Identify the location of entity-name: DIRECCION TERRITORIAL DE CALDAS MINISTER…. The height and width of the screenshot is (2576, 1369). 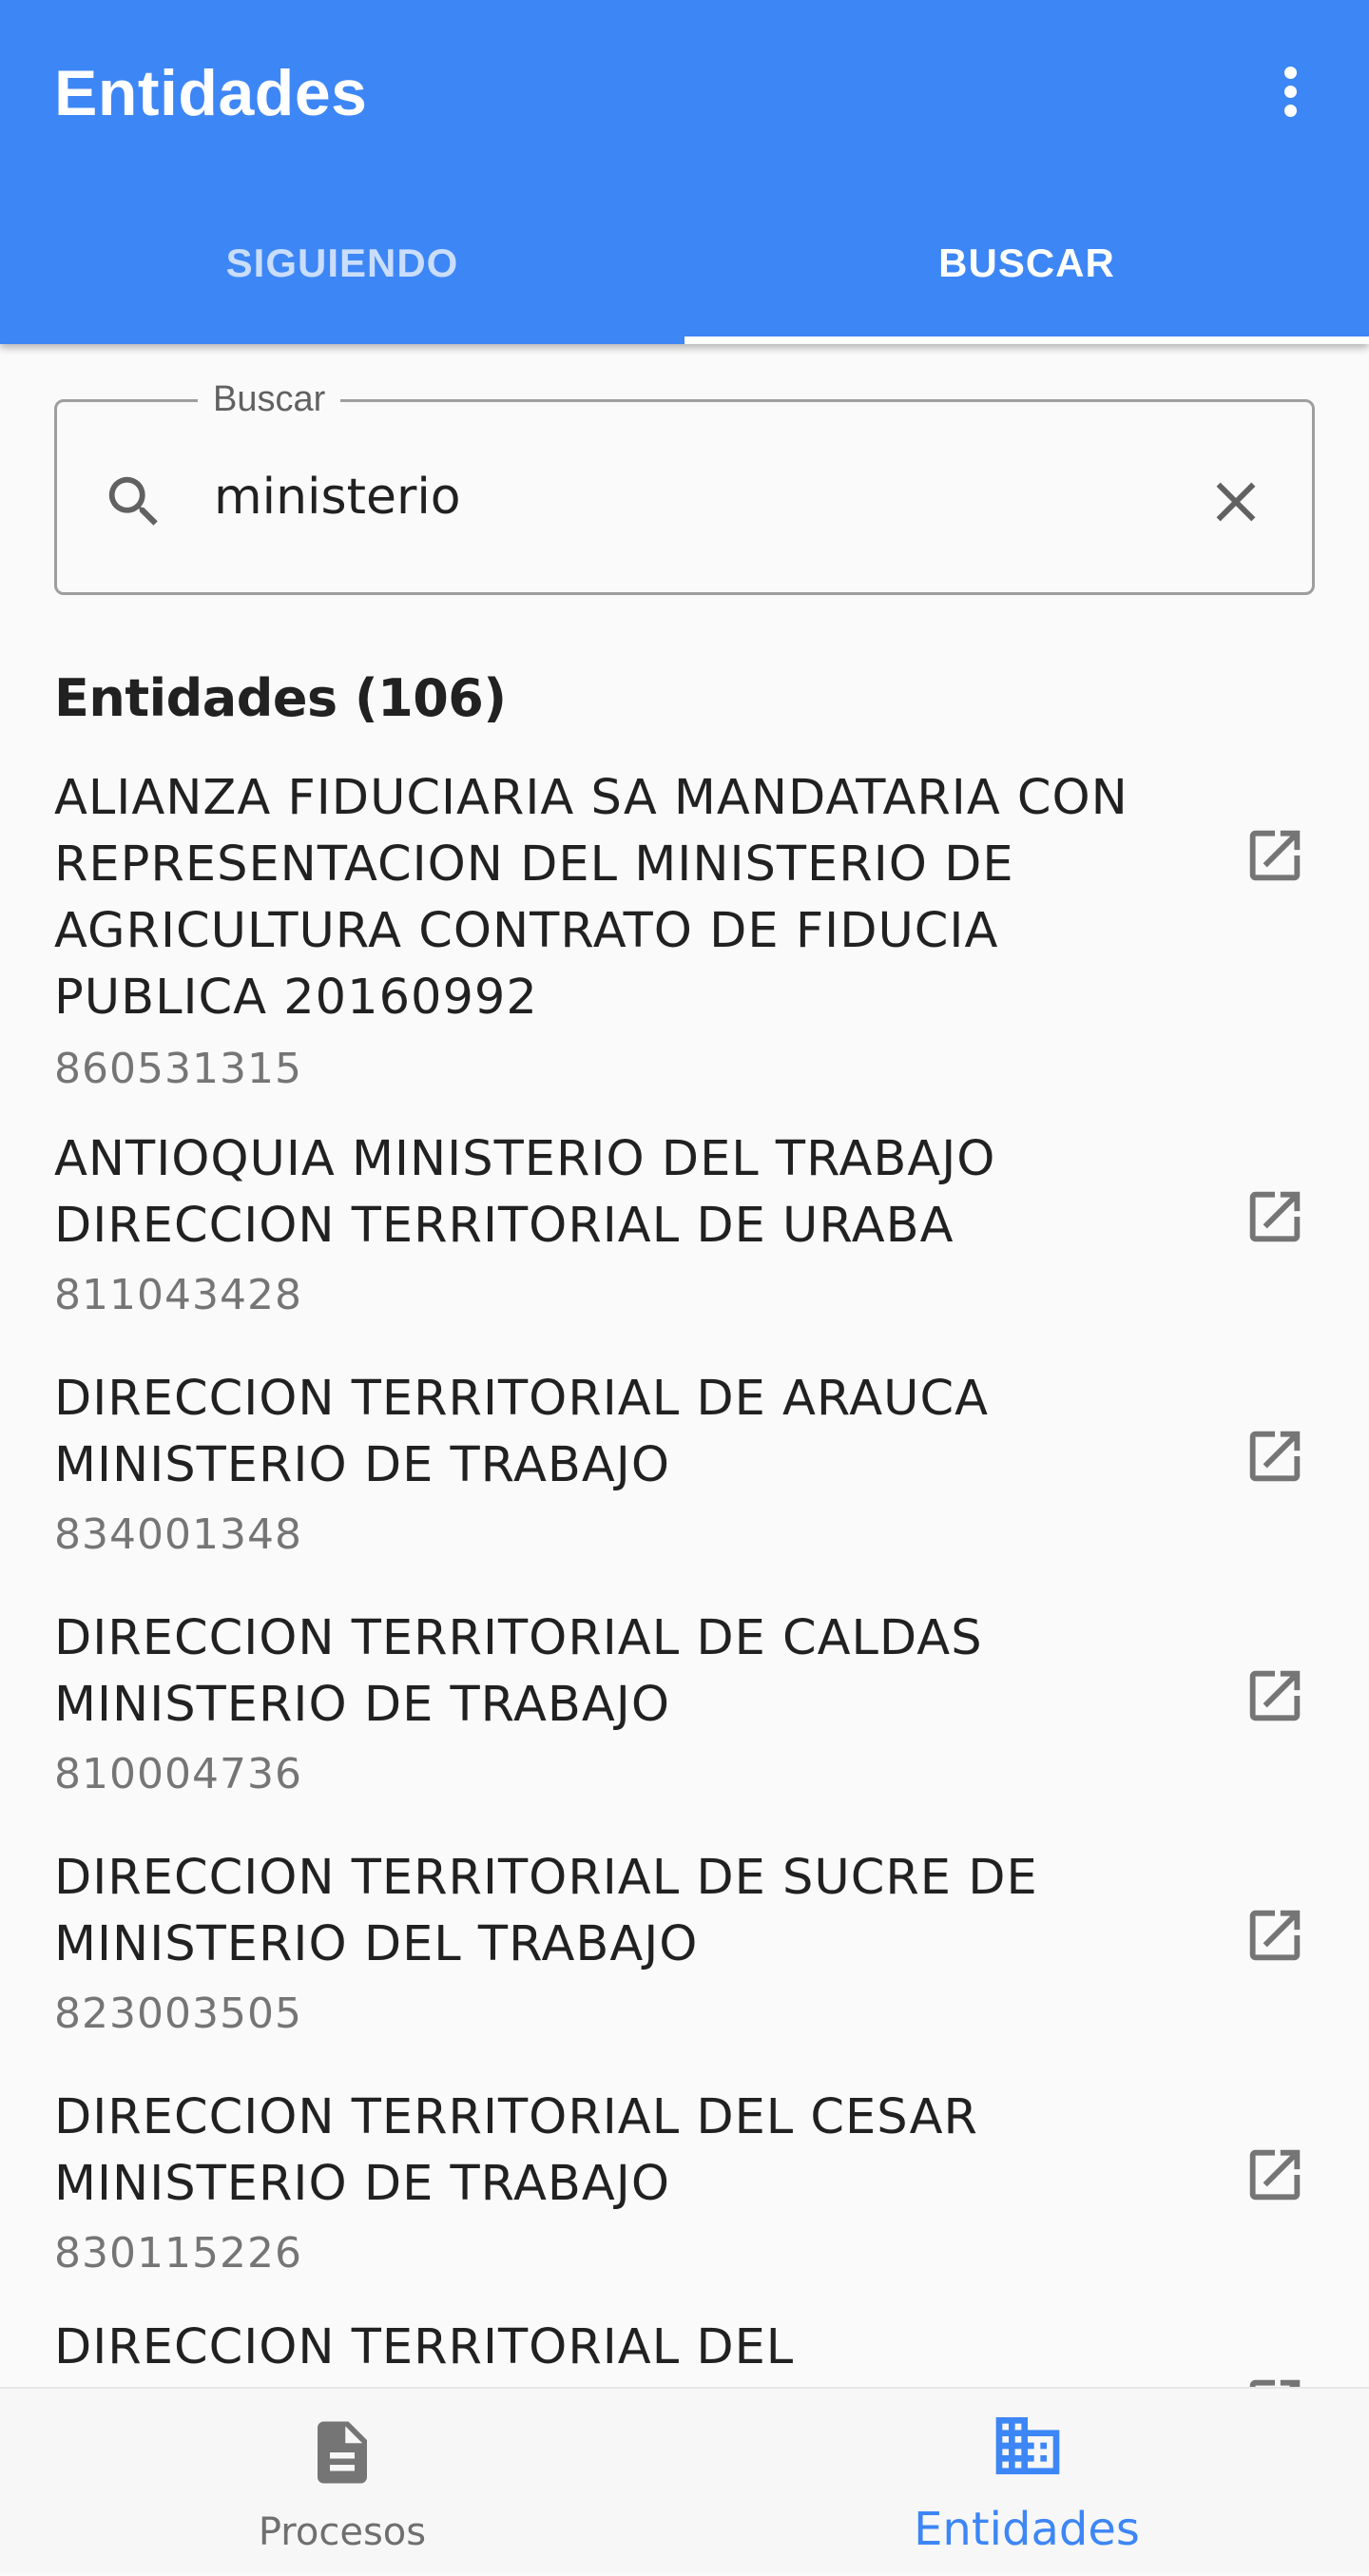
(518, 1671).